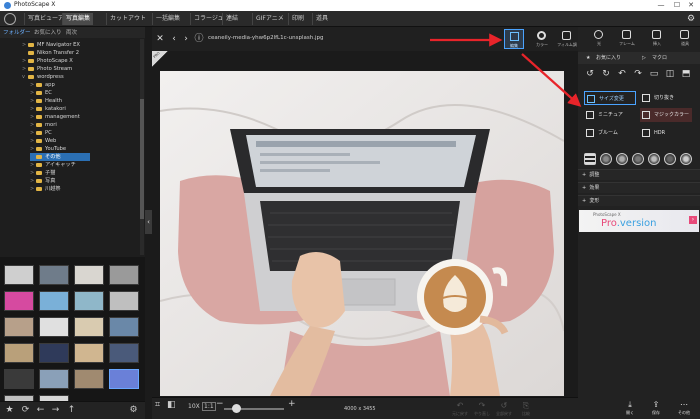 Image resolution: width=700 pixels, height=419 pixels. I want to click on folder-item: > アイキャッチ, so click(85, 165).